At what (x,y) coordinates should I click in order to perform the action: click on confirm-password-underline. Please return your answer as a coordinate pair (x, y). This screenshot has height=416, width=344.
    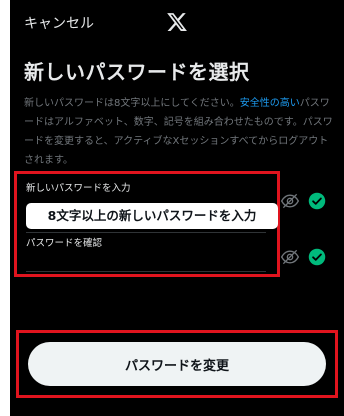
    Looking at the image, I should click on (146, 271).